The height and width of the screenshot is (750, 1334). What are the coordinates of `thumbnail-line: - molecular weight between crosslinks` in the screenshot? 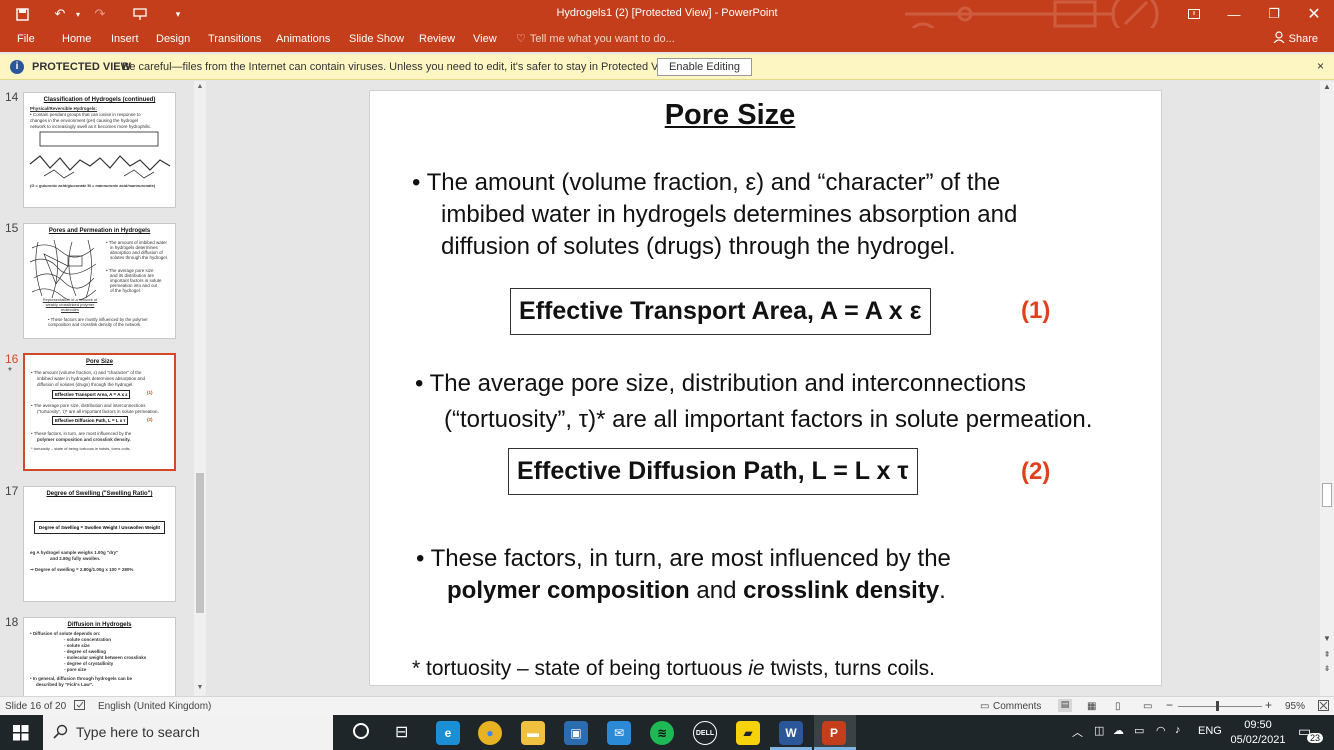 It's located at (105, 657).